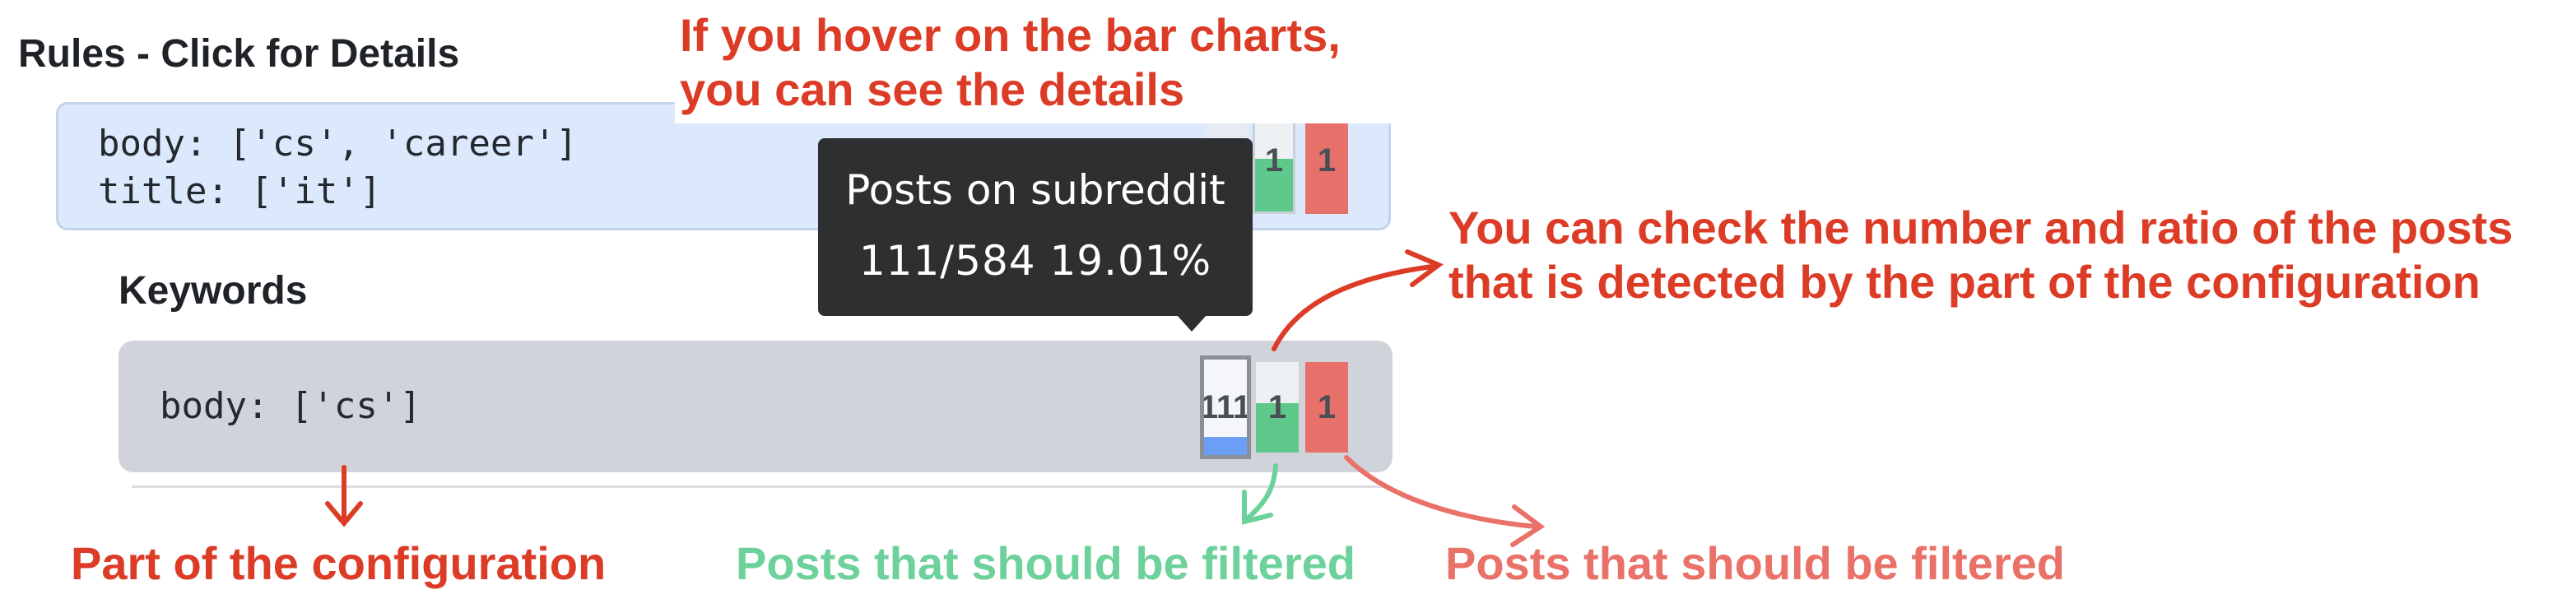  I want to click on keyword-should-filter-bar: 1, so click(1277, 407).